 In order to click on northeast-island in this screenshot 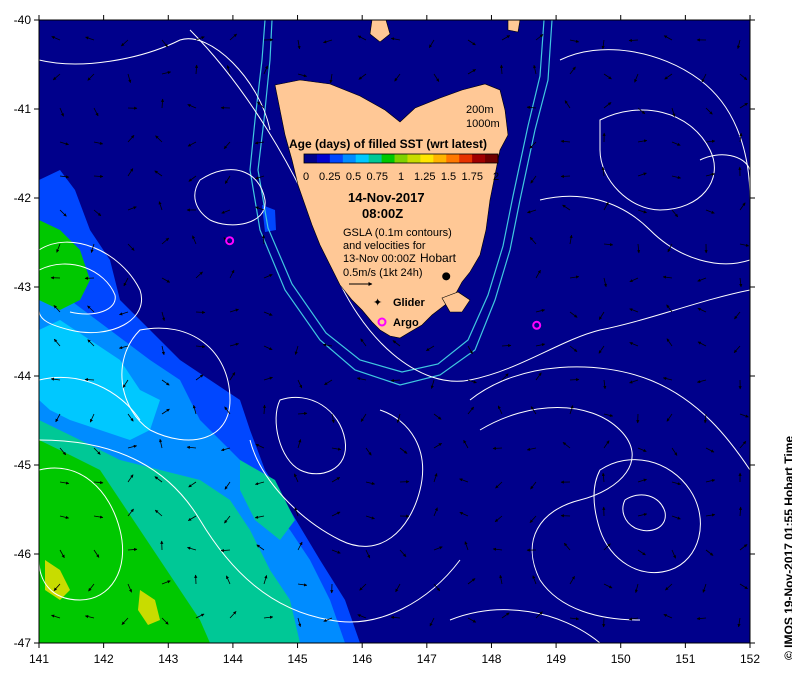, I will do `click(514, 26)`.